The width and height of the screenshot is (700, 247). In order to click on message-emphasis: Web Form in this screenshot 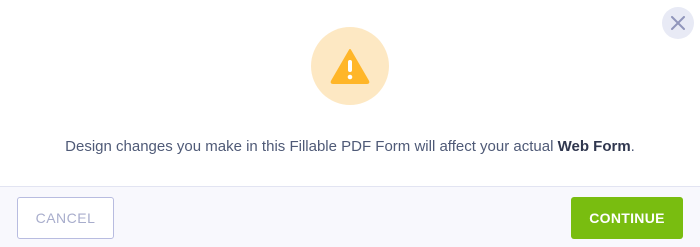, I will do `click(594, 146)`.